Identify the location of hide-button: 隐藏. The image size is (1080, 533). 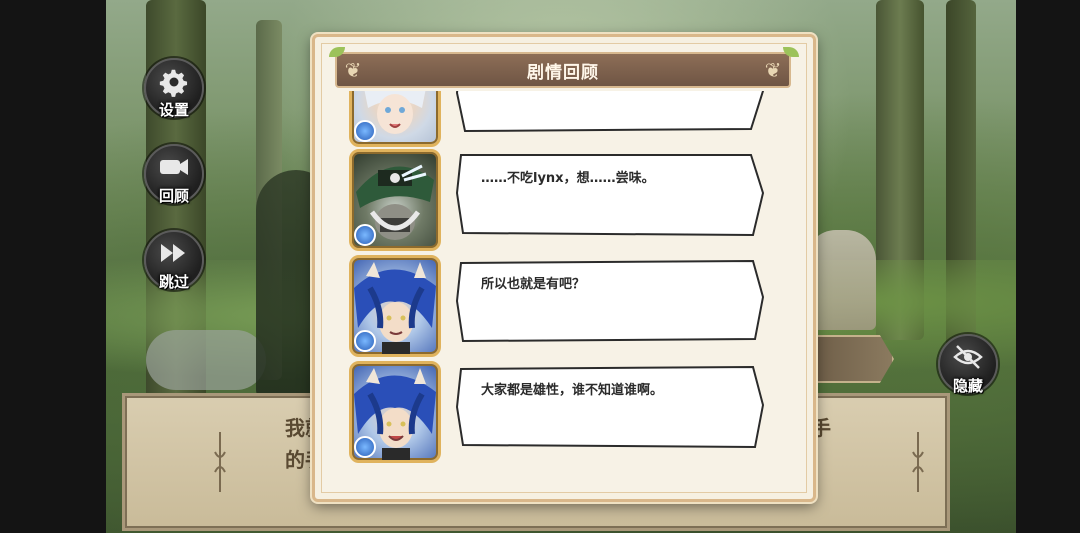
(968, 364).